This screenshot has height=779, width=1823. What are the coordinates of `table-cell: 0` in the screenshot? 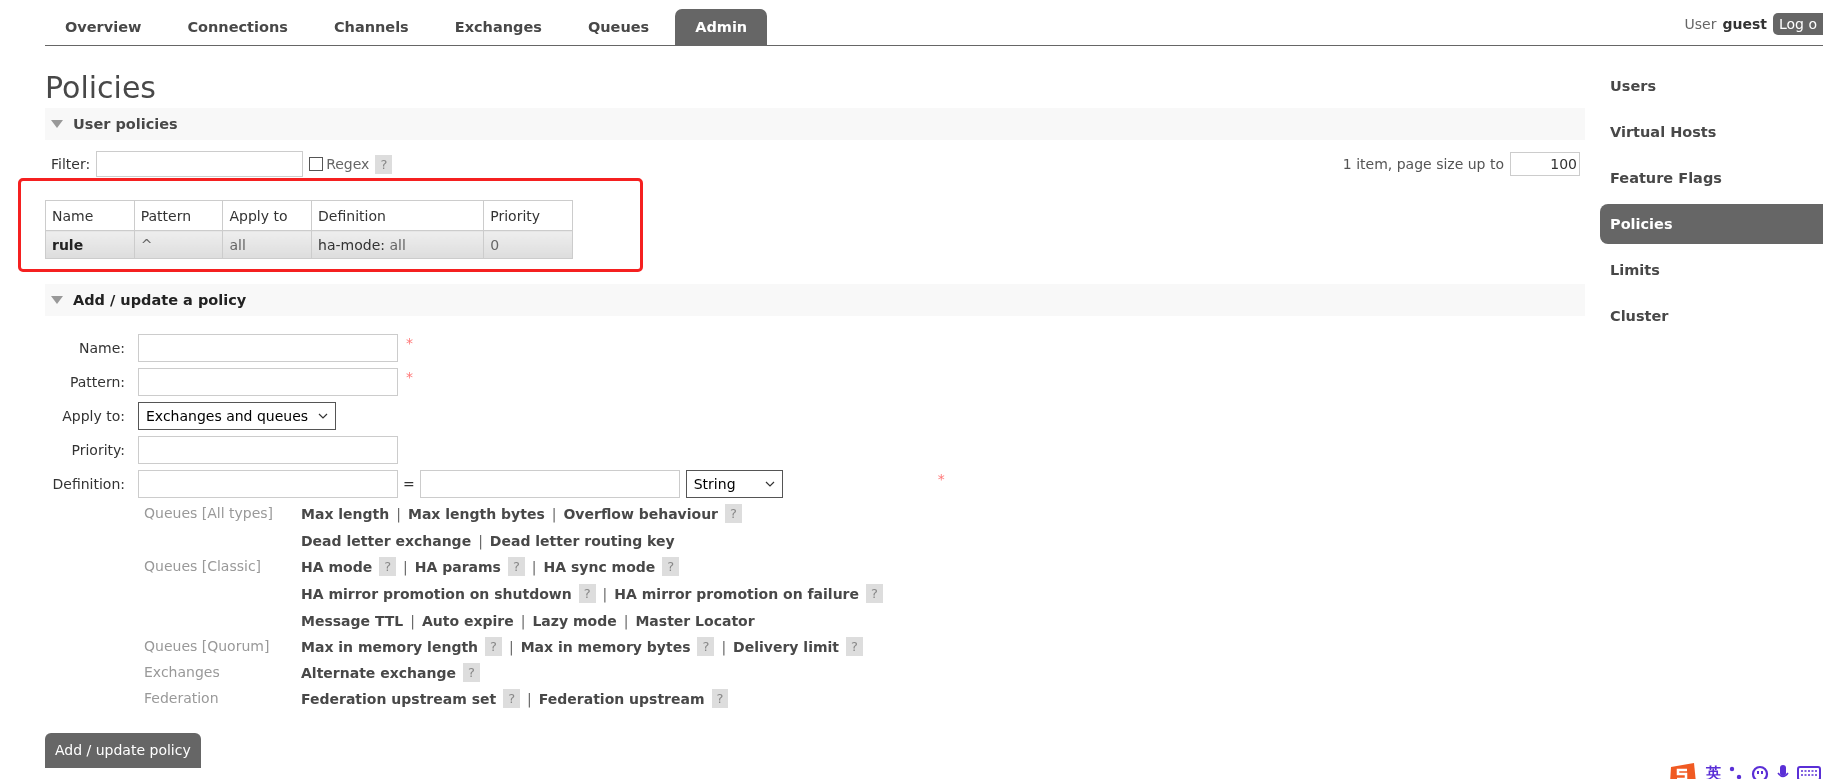 It's located at (528, 244).